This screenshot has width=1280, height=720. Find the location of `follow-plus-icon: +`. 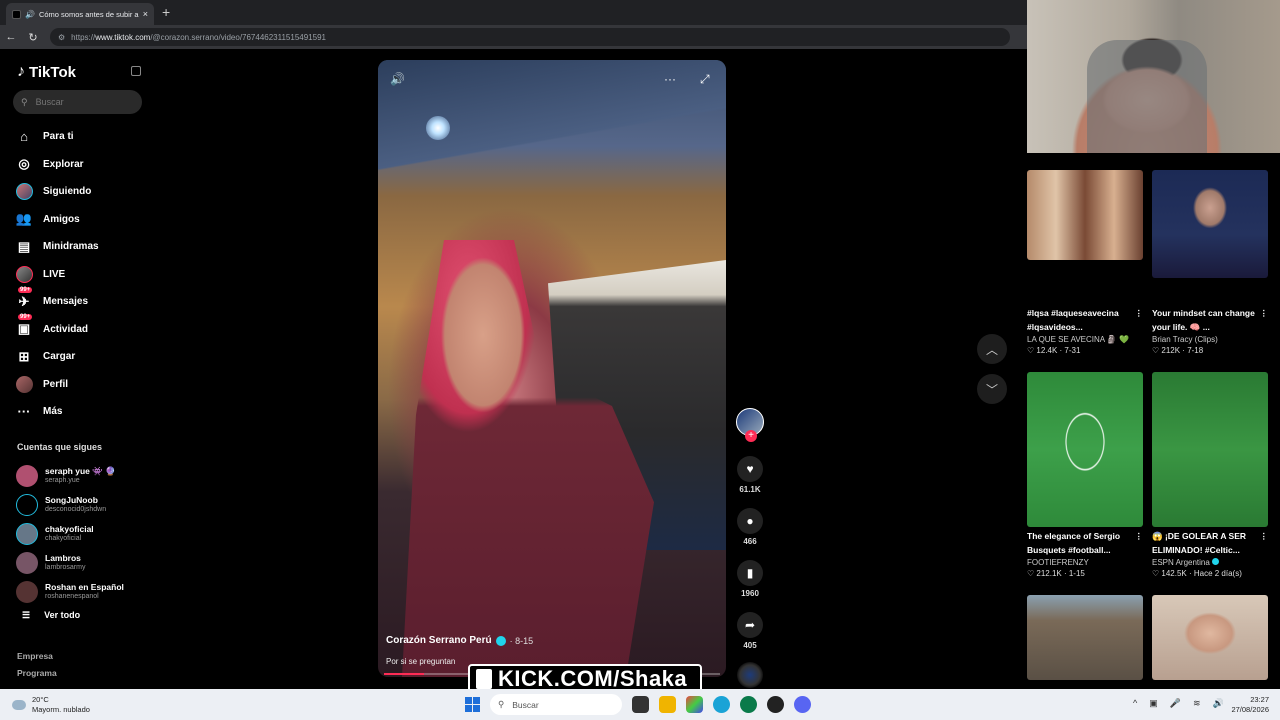

follow-plus-icon: + is located at coordinates (751, 436).